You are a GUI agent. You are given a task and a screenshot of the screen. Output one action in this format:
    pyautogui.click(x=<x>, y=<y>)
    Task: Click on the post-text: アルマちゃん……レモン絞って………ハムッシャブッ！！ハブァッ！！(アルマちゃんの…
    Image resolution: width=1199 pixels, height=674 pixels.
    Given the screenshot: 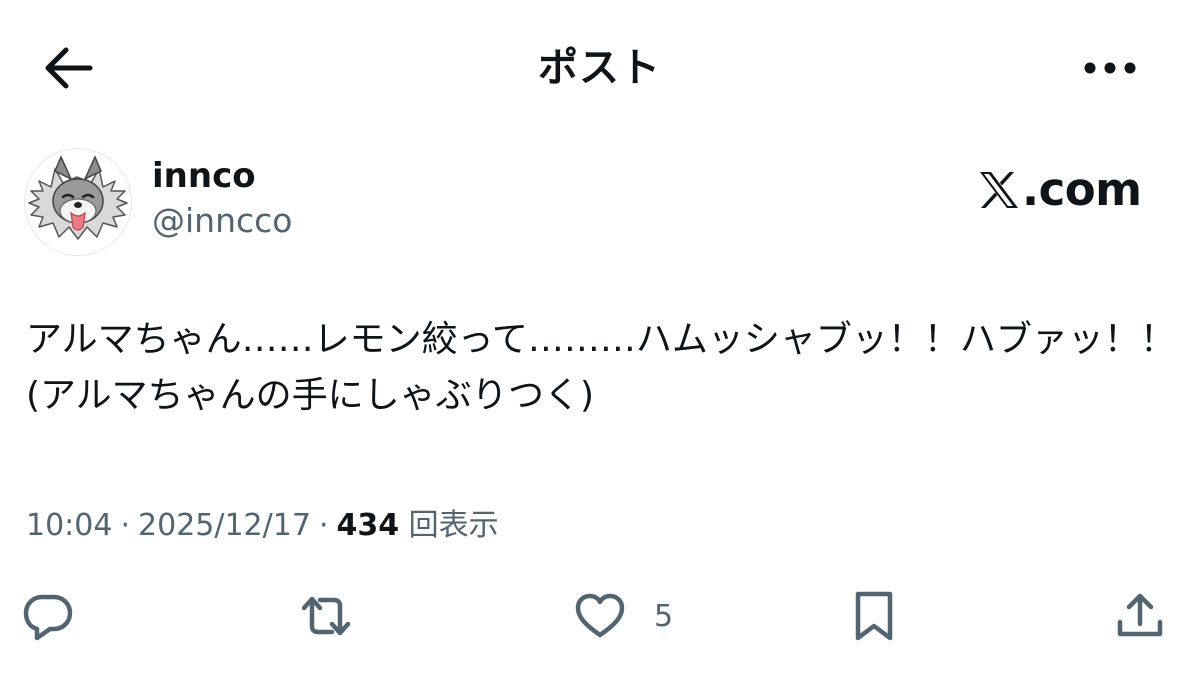 What is the action you would take?
    pyautogui.click(x=601, y=367)
    